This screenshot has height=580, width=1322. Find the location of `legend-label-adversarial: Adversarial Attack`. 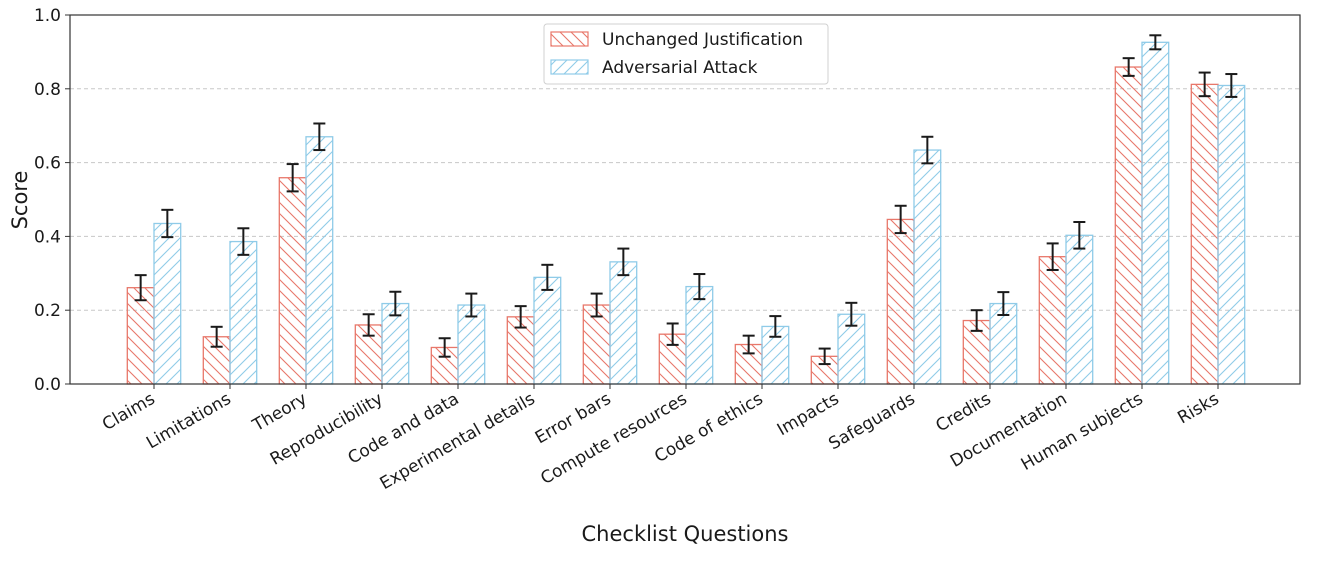

legend-label-adversarial: Adversarial Attack is located at coordinates (680, 68).